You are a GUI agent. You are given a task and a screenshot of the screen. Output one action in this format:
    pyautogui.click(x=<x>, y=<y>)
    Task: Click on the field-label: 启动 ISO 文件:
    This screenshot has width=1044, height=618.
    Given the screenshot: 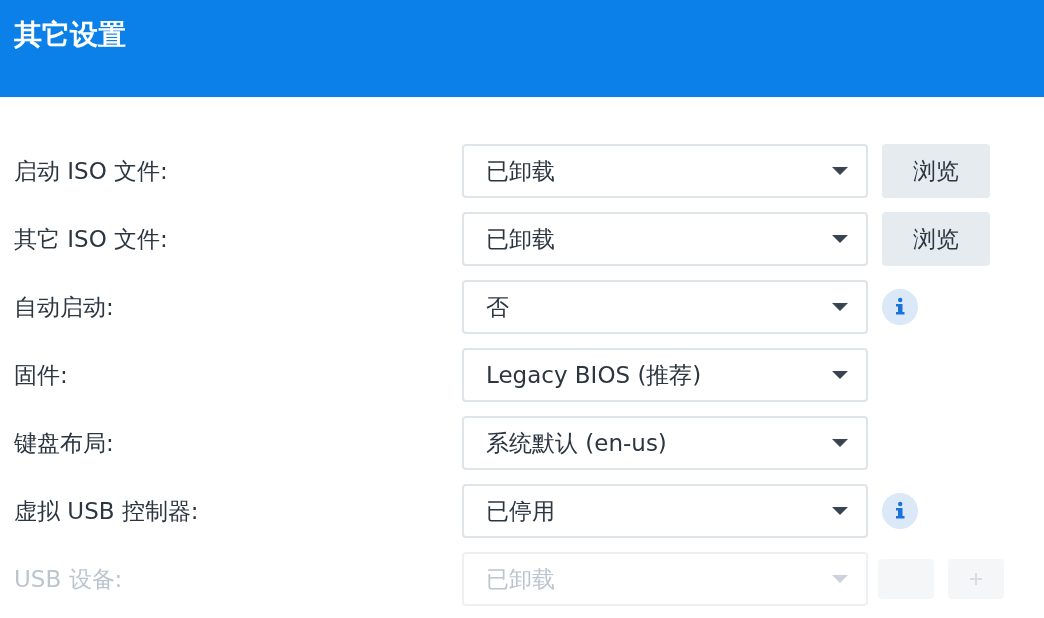 What is the action you would take?
    pyautogui.click(x=91, y=171)
    